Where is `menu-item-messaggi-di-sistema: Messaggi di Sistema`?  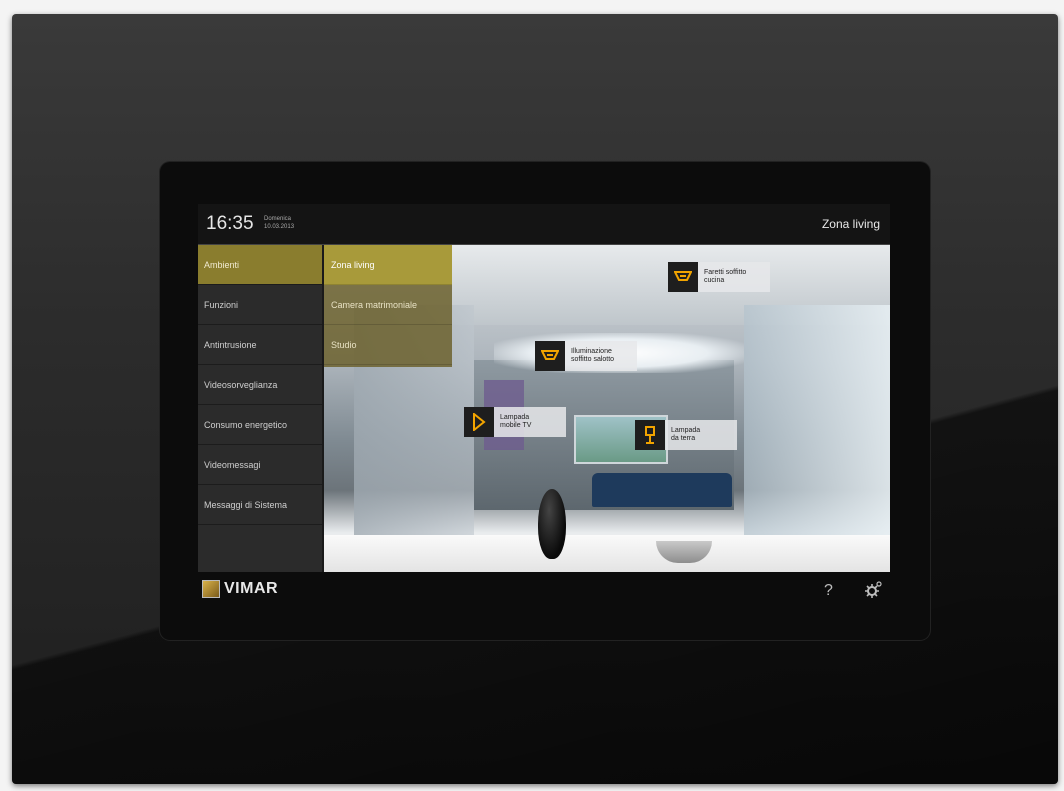 menu-item-messaggi-di-sistema: Messaggi di Sistema is located at coordinates (260, 505).